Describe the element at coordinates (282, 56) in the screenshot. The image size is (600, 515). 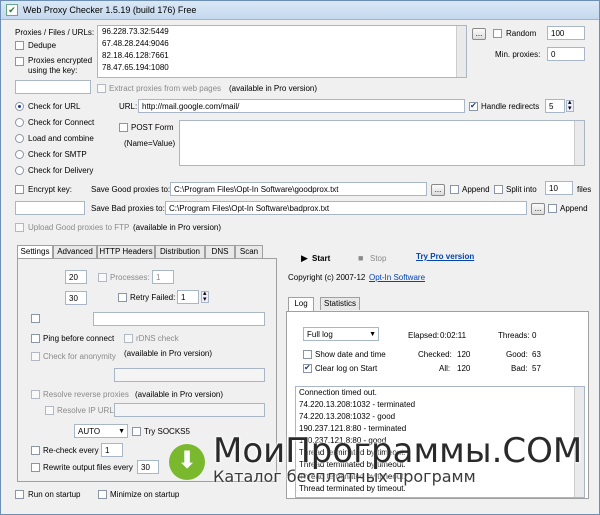
I see `proxy-item: 82.18.46.128:7661` at that location.